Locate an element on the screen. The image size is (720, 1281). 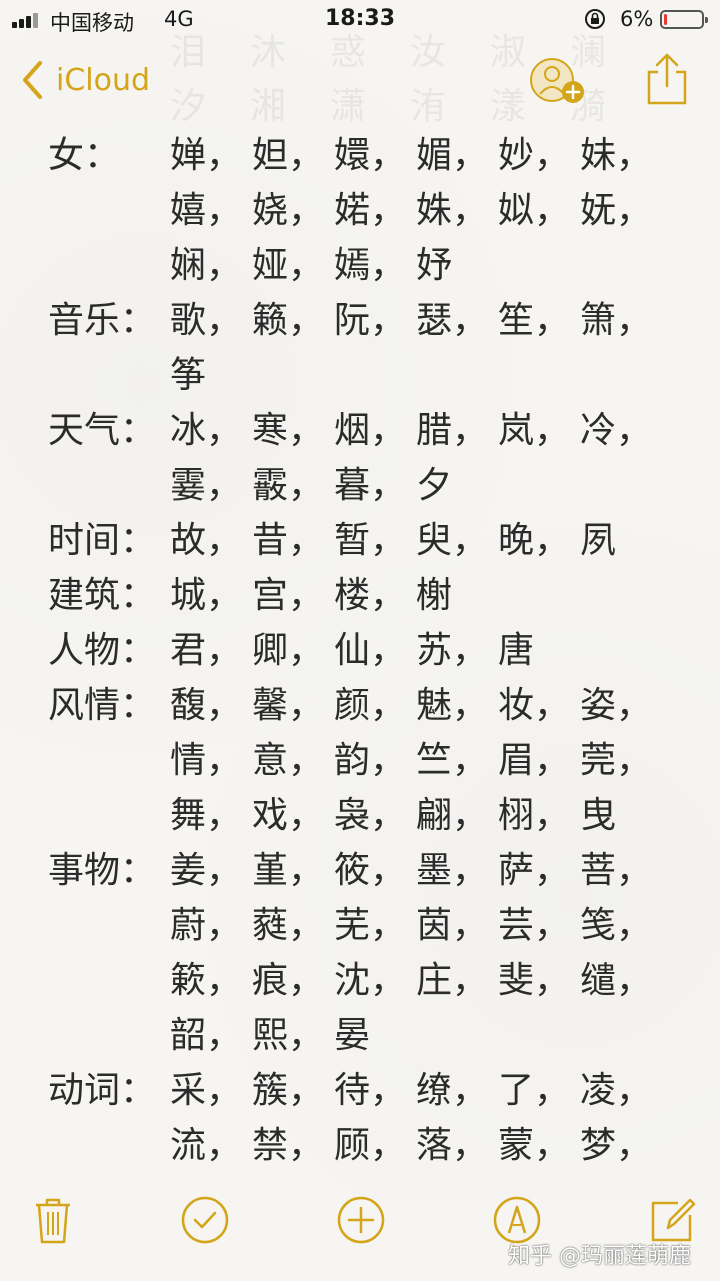
character-line: 嬉， 娆， 婼， 姝， 姒， 妩， is located at coordinates (439, 210).